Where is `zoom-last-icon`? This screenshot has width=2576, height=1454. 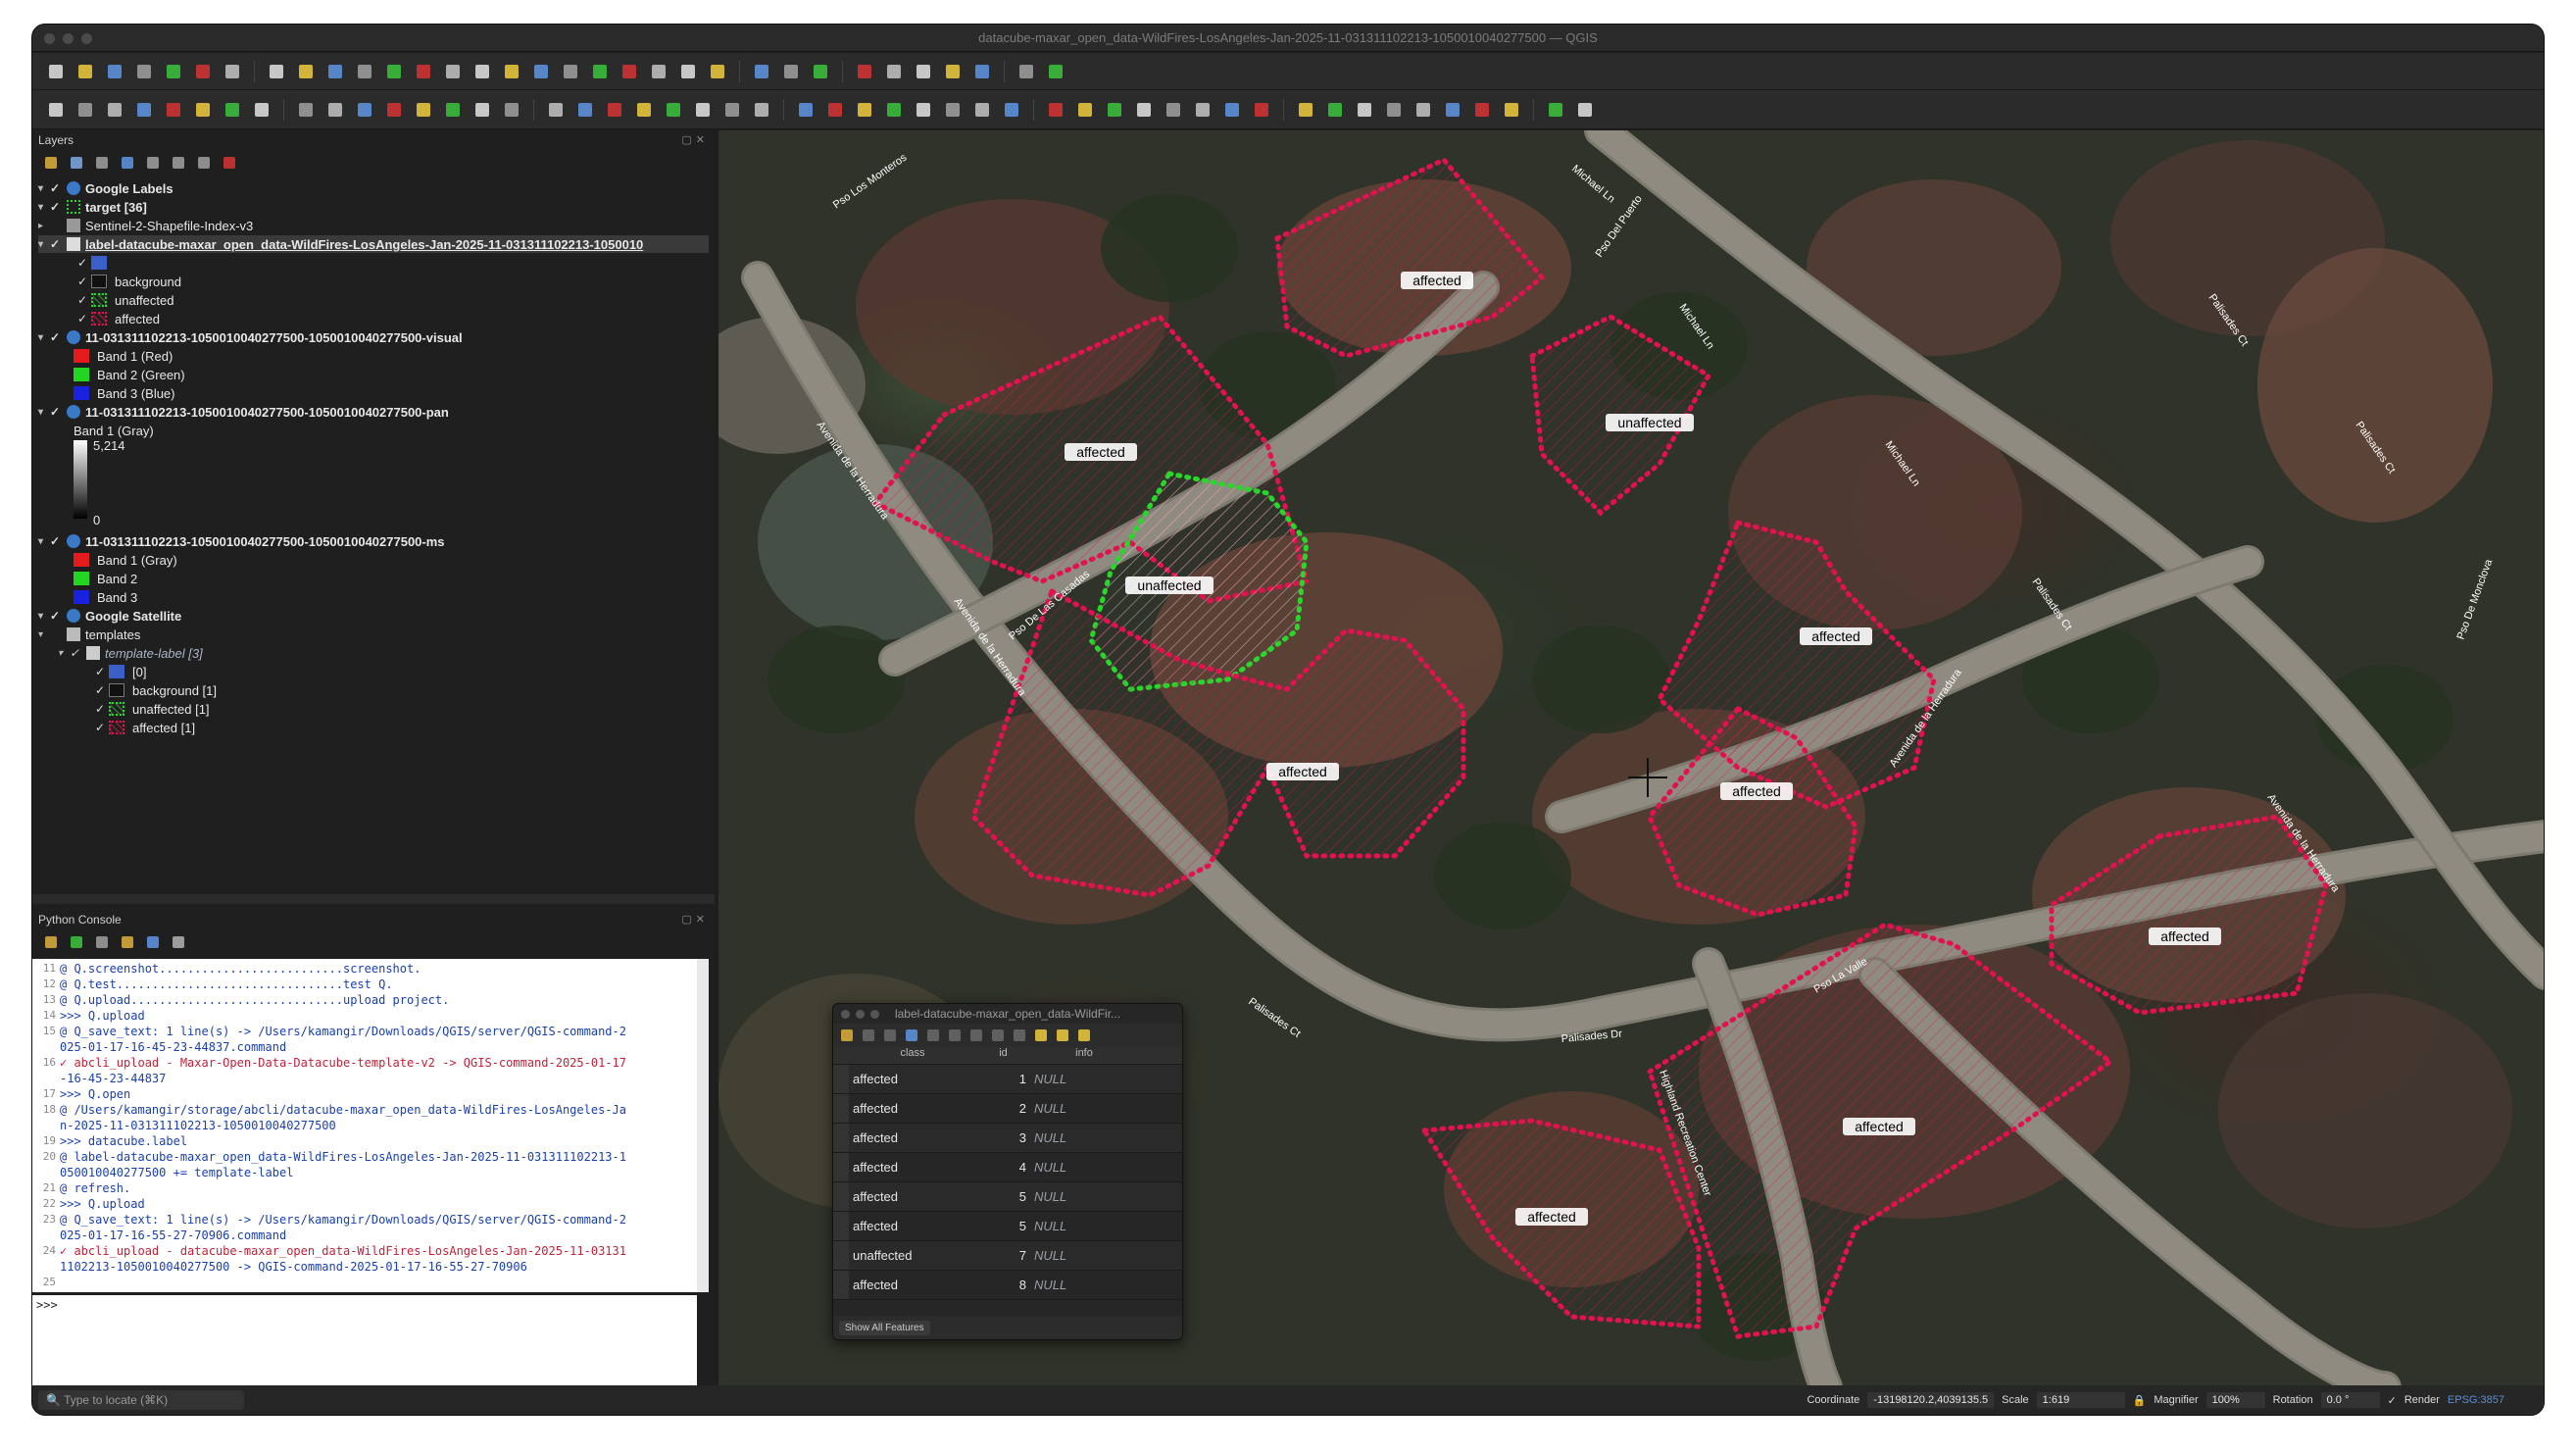 zoom-last-icon is located at coordinates (511, 71).